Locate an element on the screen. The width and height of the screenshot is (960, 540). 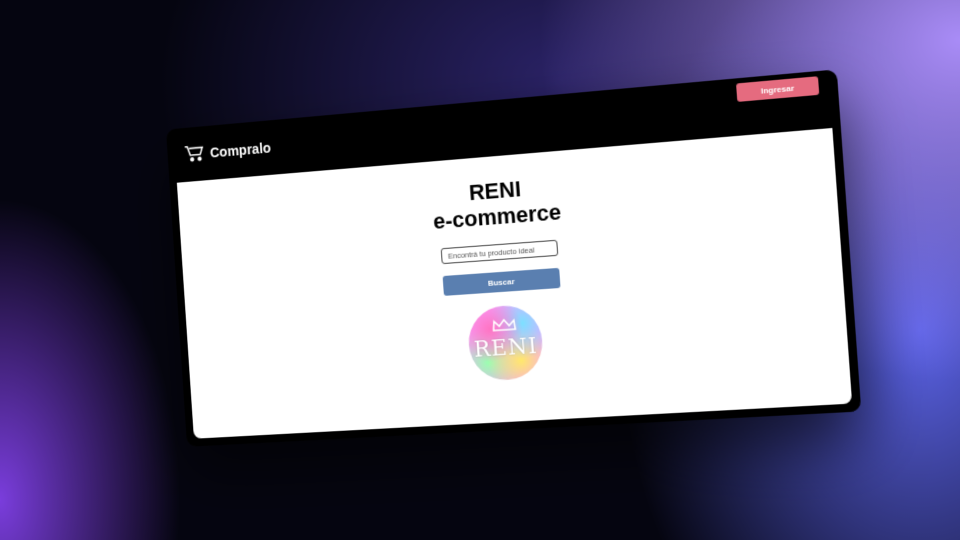
brand-logo: RENI is located at coordinates (505, 342).